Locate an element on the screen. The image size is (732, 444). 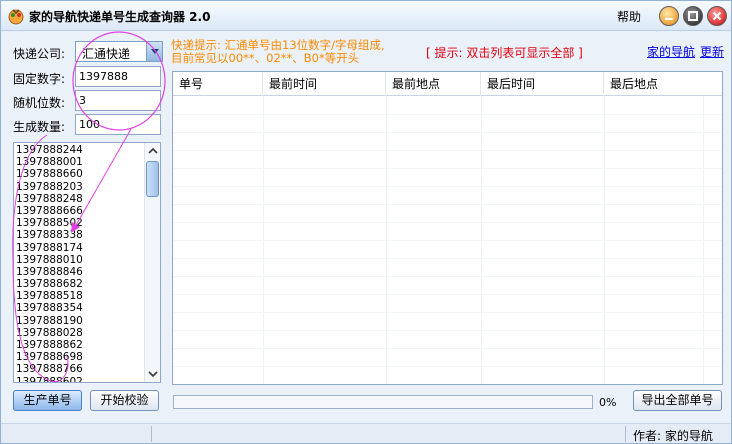
dropdown-arrow is located at coordinates (154, 51).